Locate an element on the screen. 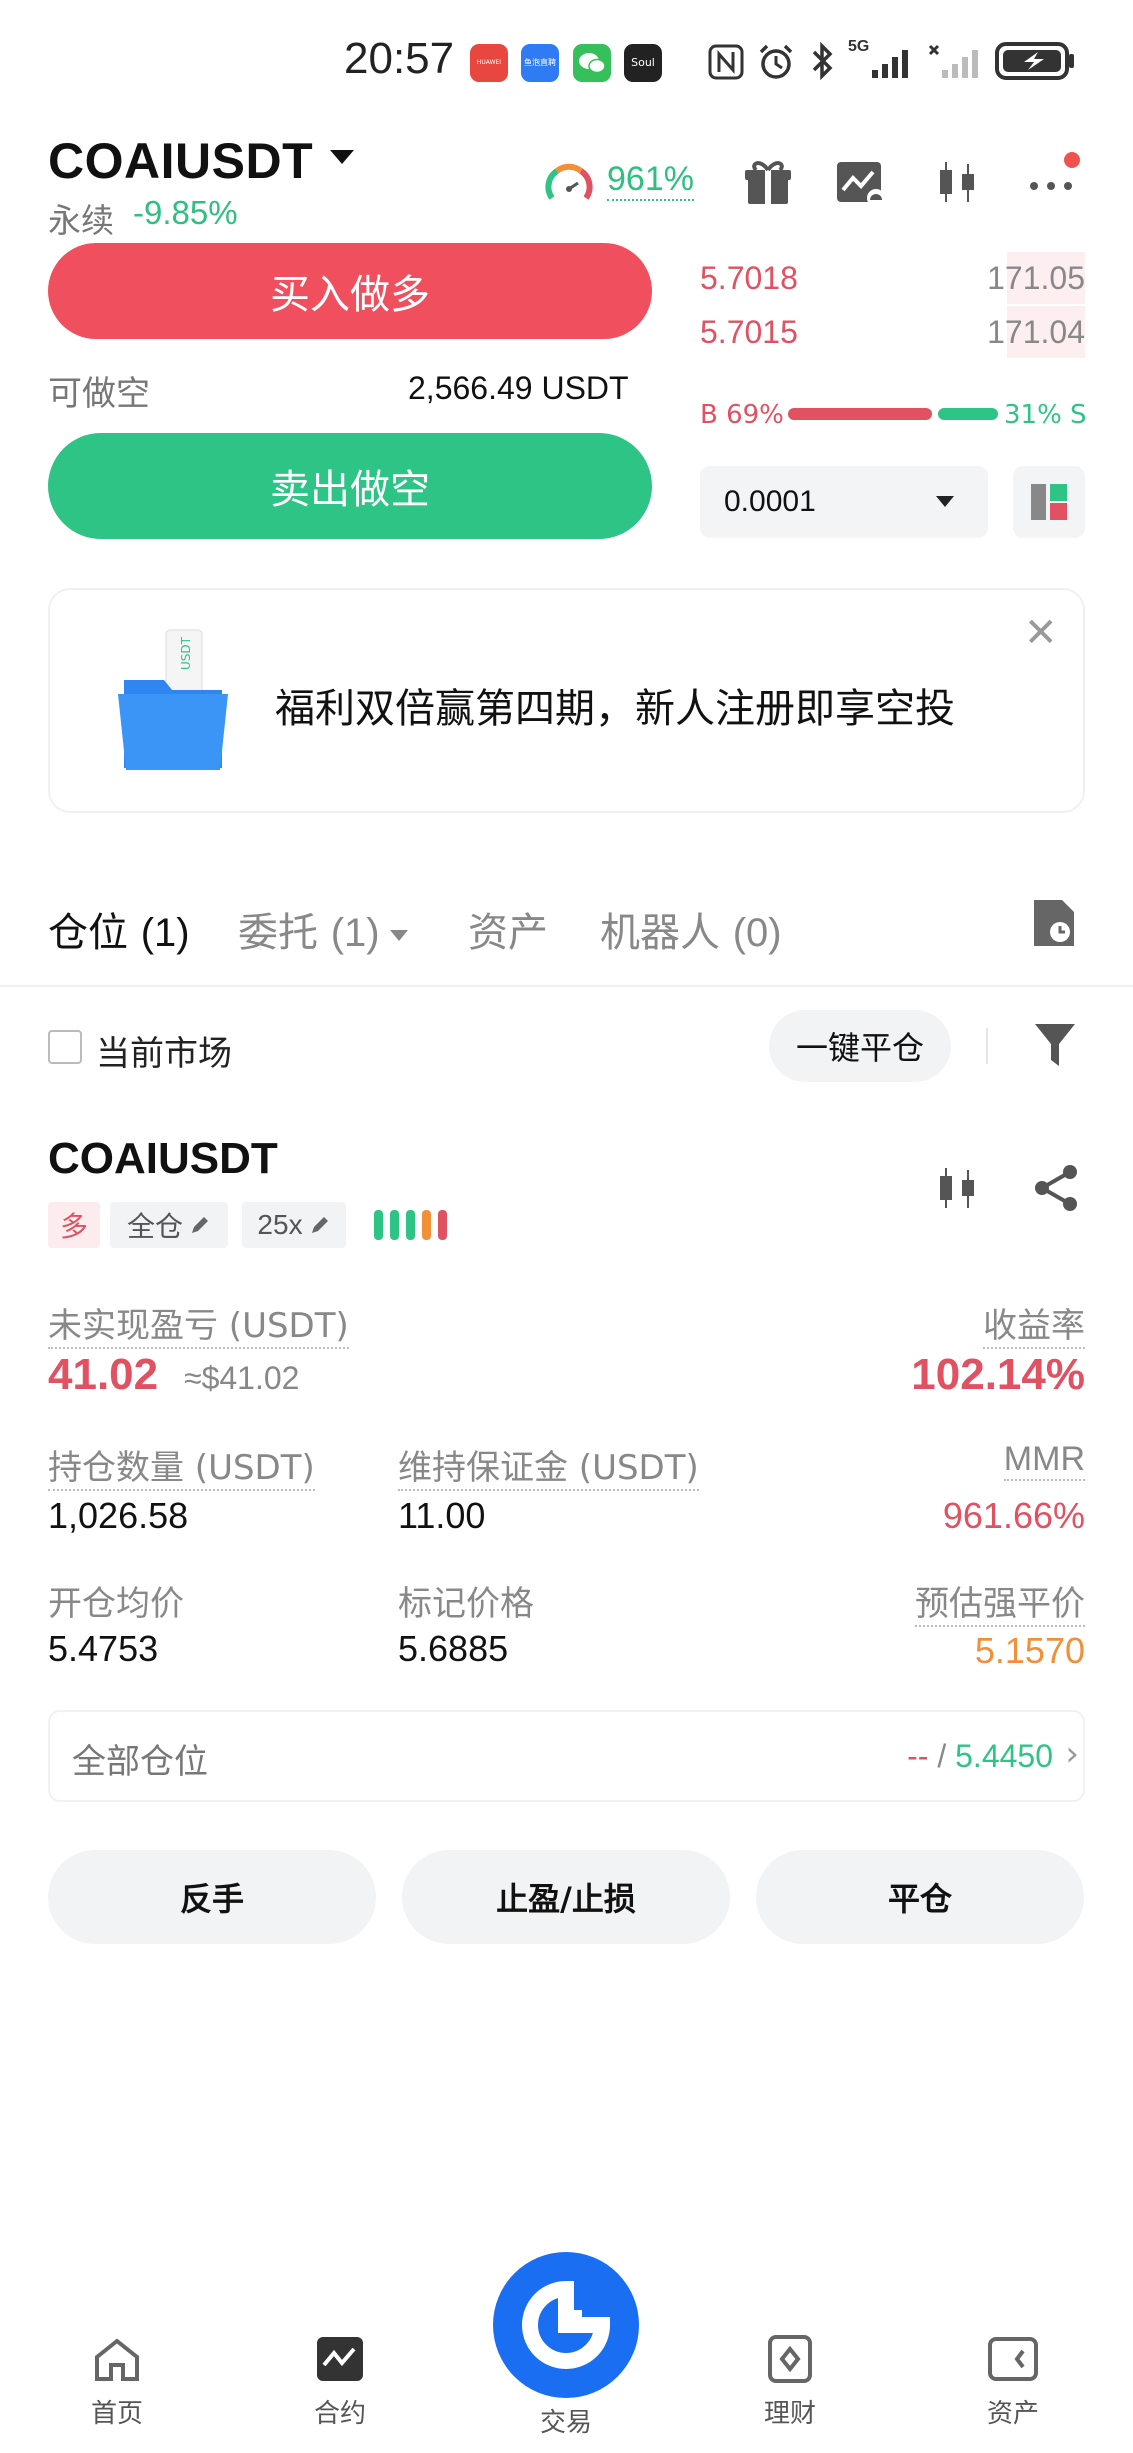  side-badge: 多 is located at coordinates (74, 1225).